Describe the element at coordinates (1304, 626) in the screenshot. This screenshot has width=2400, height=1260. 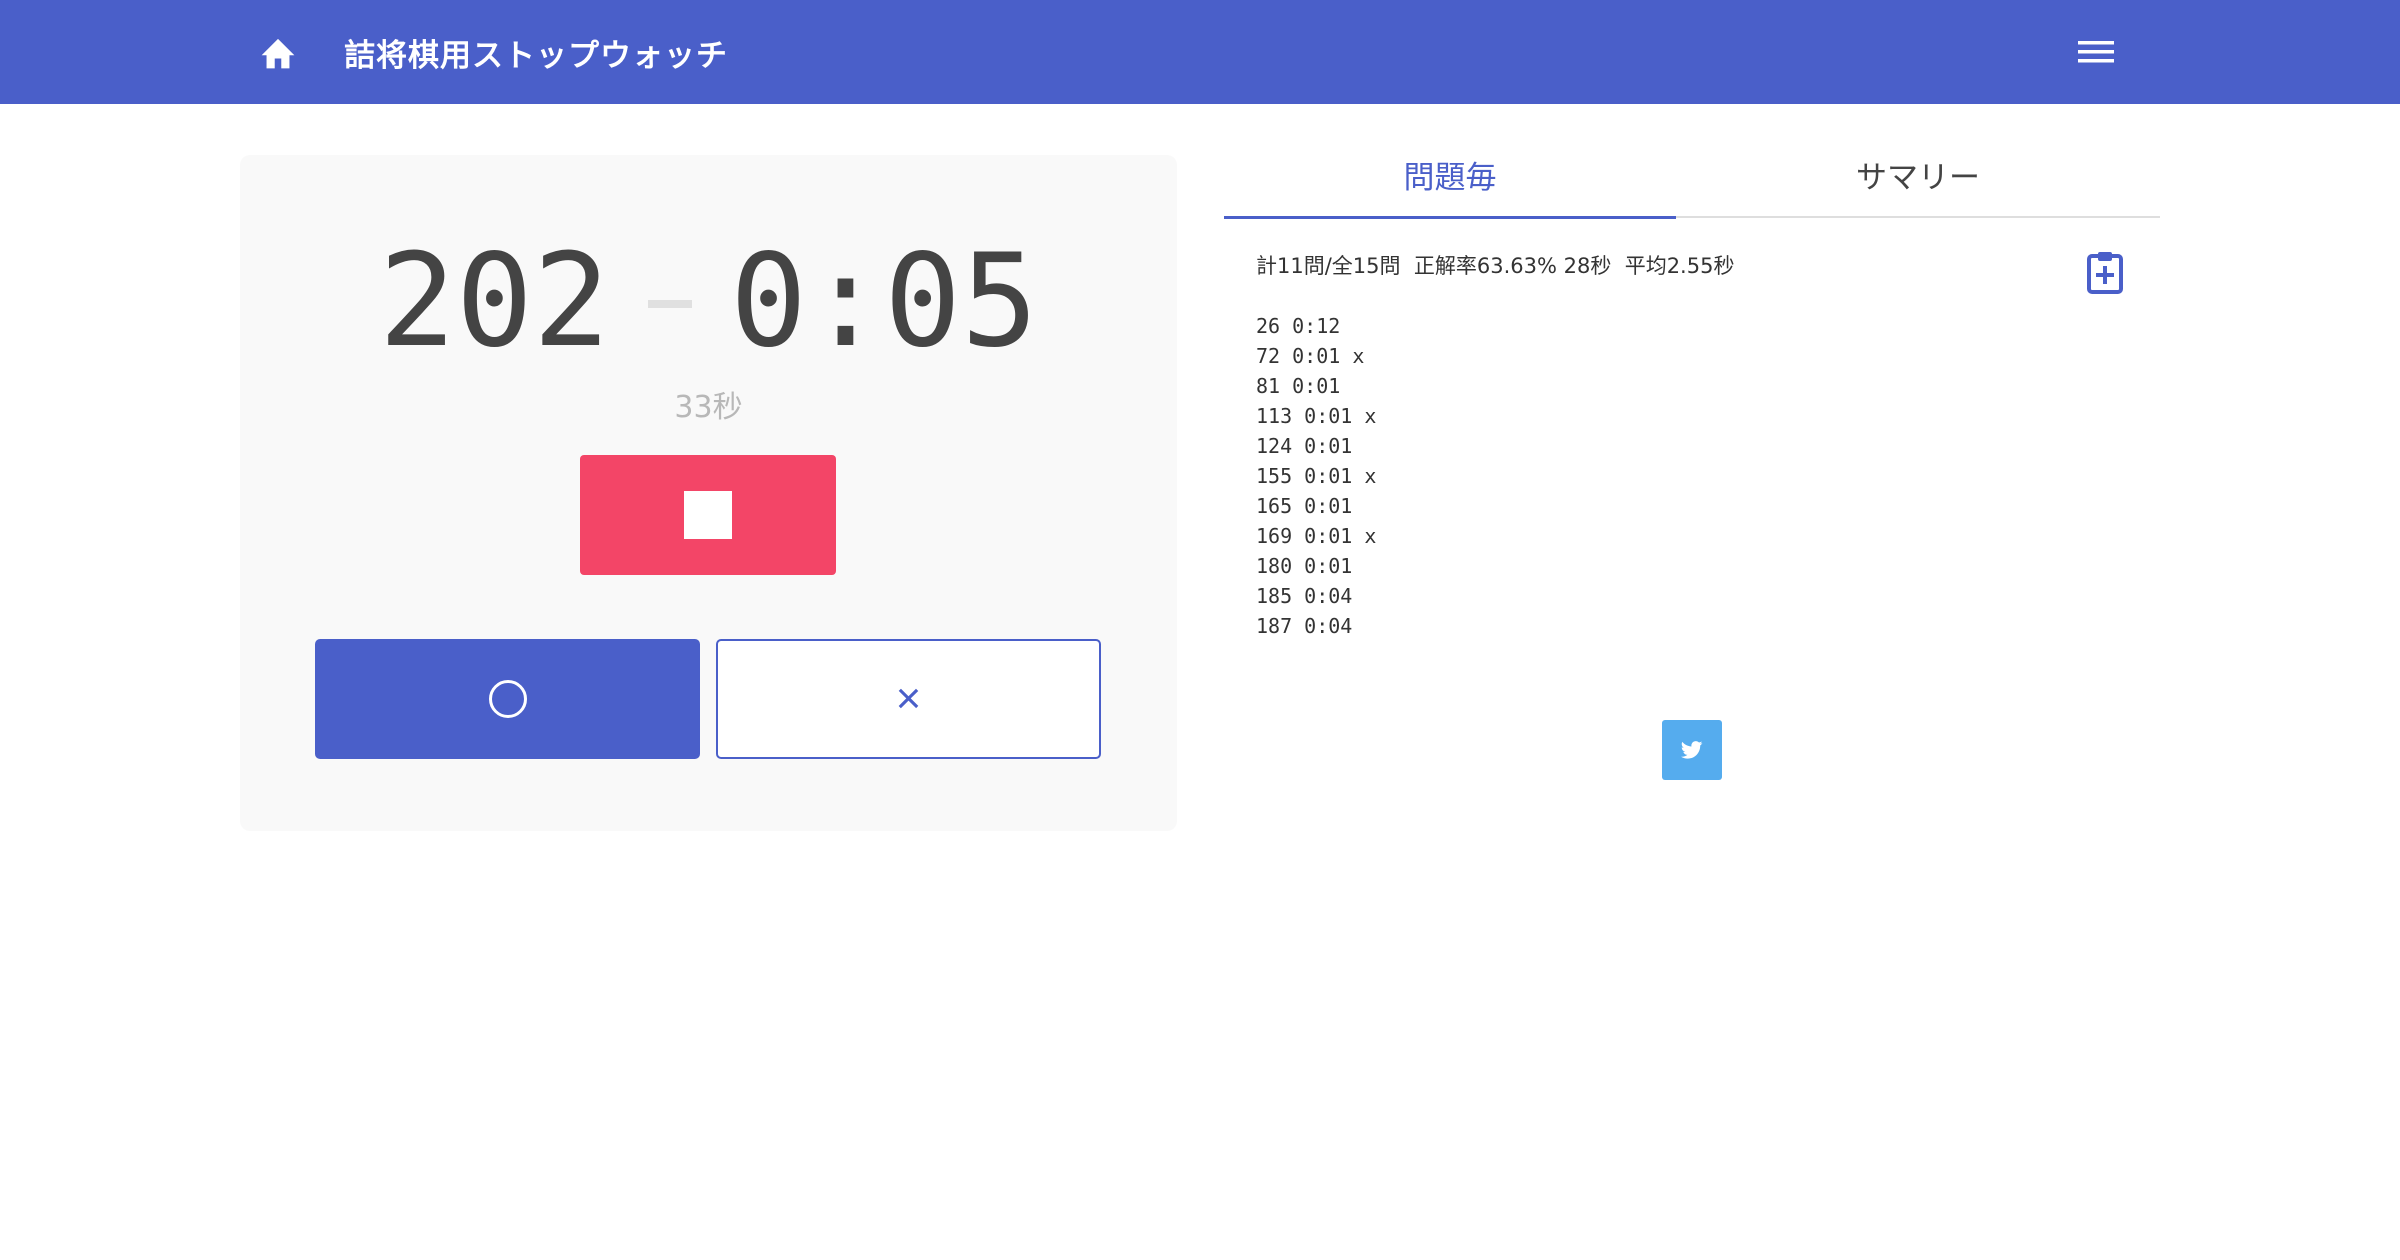
I see `list-item: 187 0:04` at that location.